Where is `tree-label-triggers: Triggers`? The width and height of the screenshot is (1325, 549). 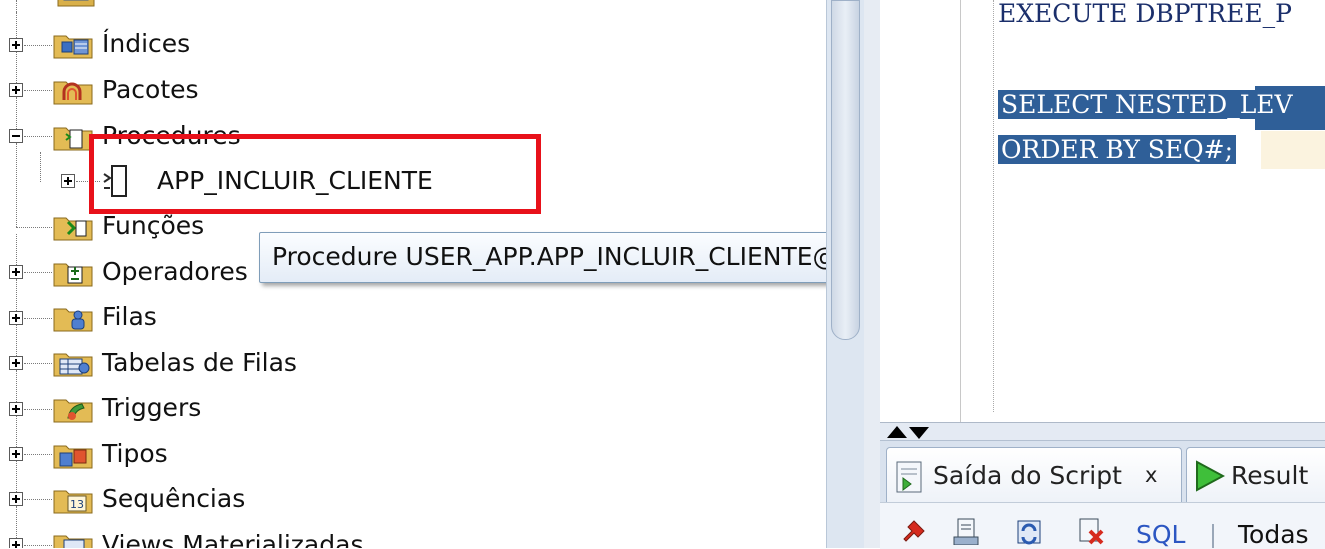
tree-label-triggers: Triggers is located at coordinates (151, 408).